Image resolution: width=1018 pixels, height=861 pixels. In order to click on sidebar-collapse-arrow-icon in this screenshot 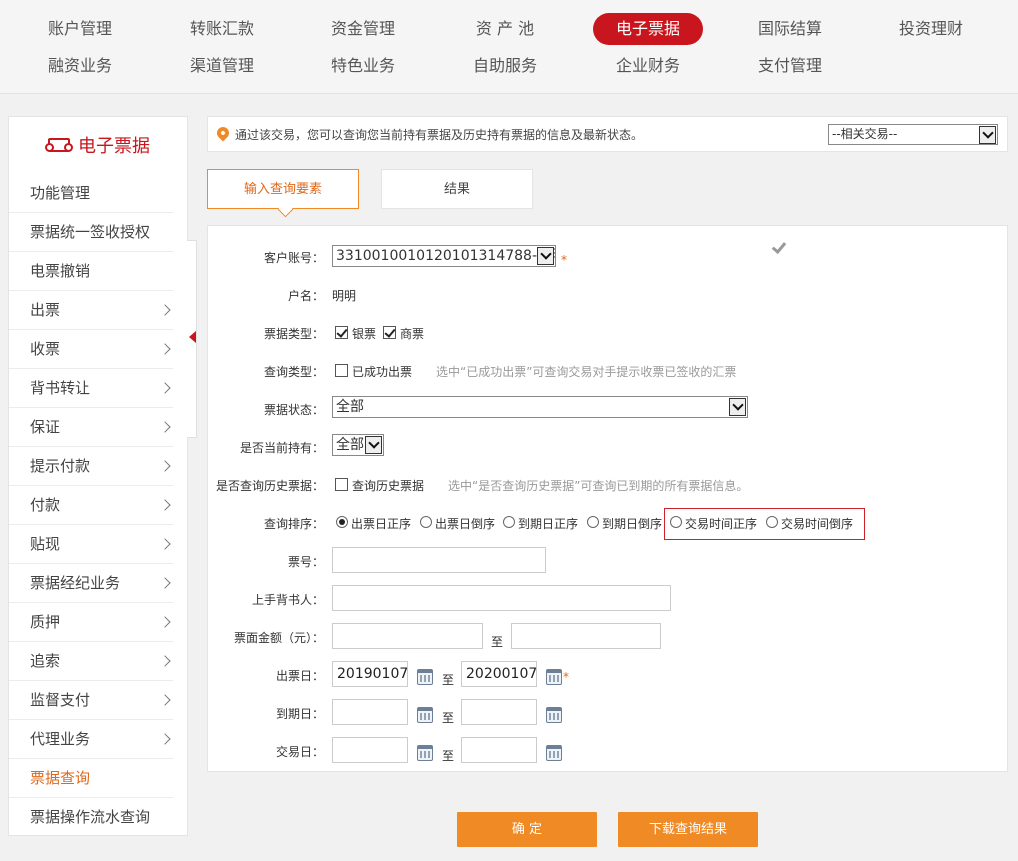, I will do `click(192, 337)`.